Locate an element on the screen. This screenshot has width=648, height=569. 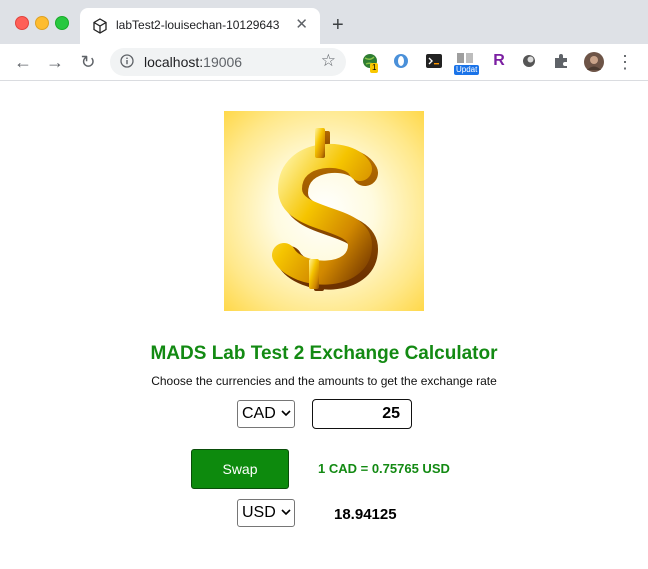
to-currency-select: USD is located at coordinates (266, 513).